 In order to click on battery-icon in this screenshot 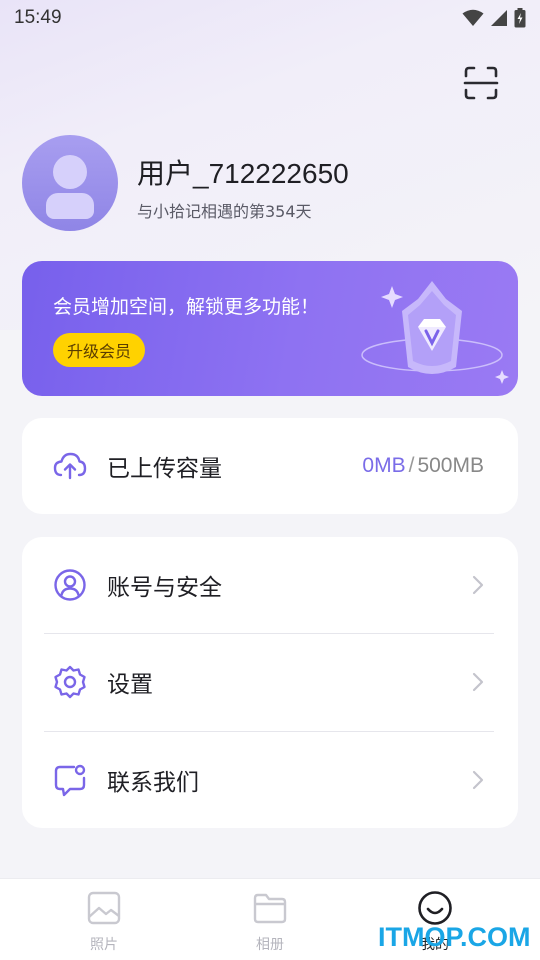, I will do `click(520, 18)`.